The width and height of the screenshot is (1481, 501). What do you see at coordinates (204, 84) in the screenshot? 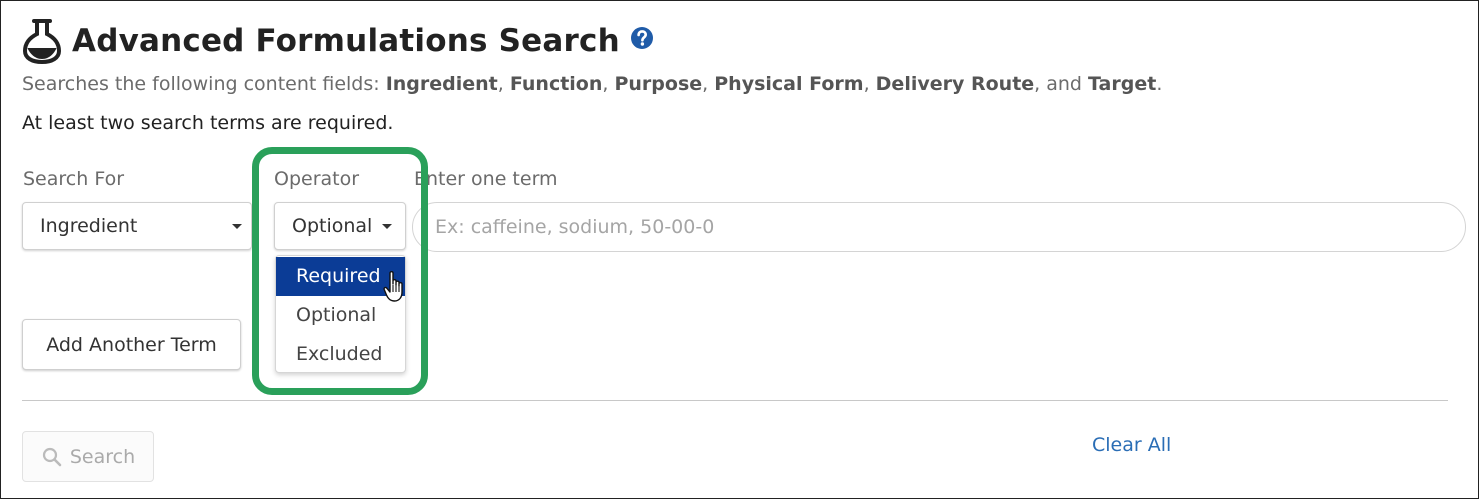
I see `description-prefix: Searches the following content fields:` at bounding box center [204, 84].